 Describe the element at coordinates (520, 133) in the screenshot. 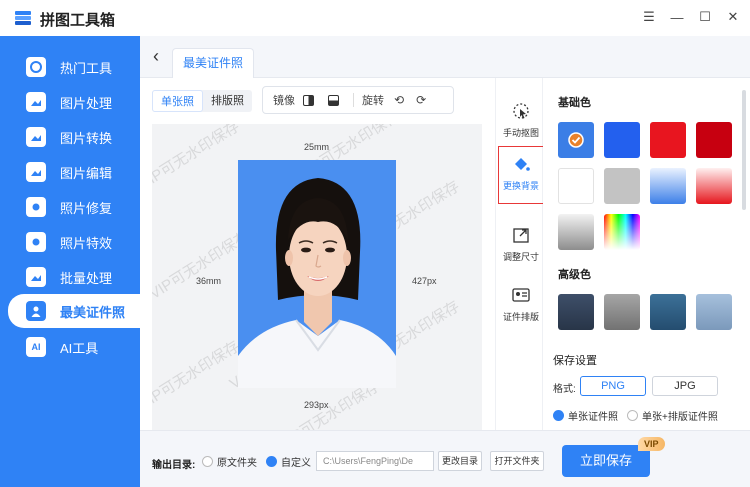

I see `tool-label: 手动抠图` at that location.